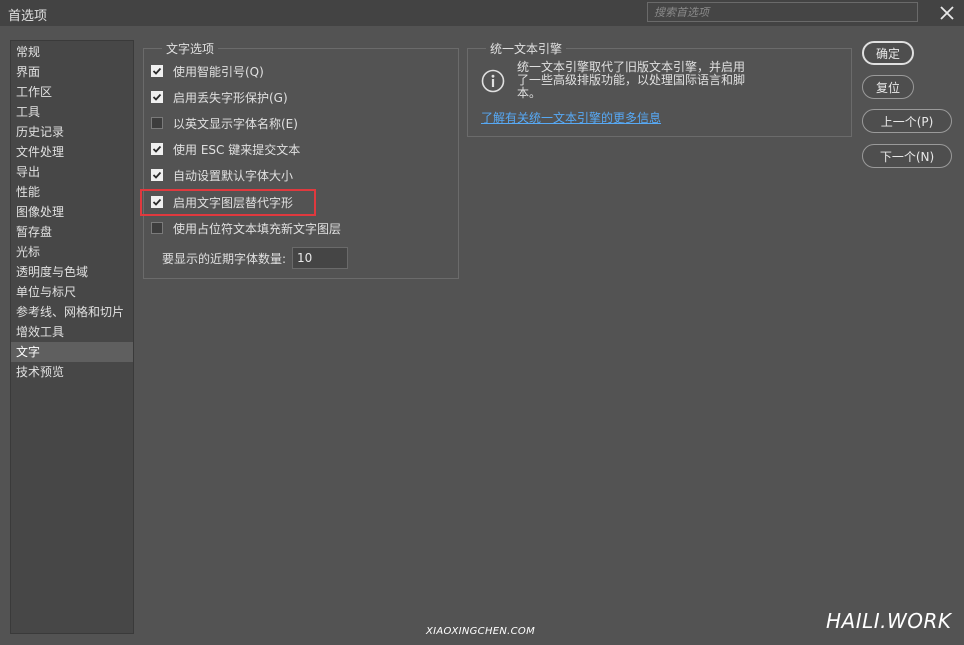 The image size is (964, 645). Describe the element at coordinates (72, 292) in the screenshot. I see `sidebar-item-units-rulers: 单位与标尺` at that location.